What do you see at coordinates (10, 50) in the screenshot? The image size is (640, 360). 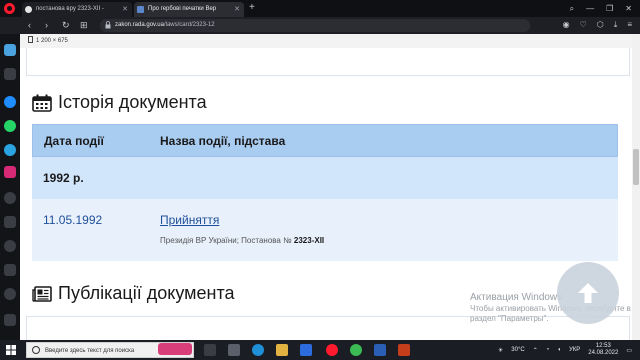 I see `workspace-icon` at bounding box center [10, 50].